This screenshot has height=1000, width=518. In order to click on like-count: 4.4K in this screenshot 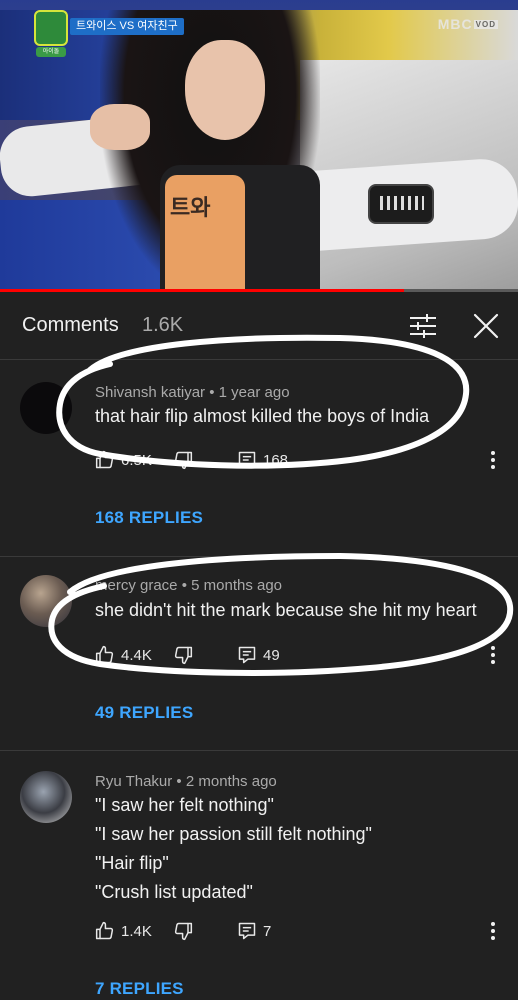, I will do `click(136, 655)`.